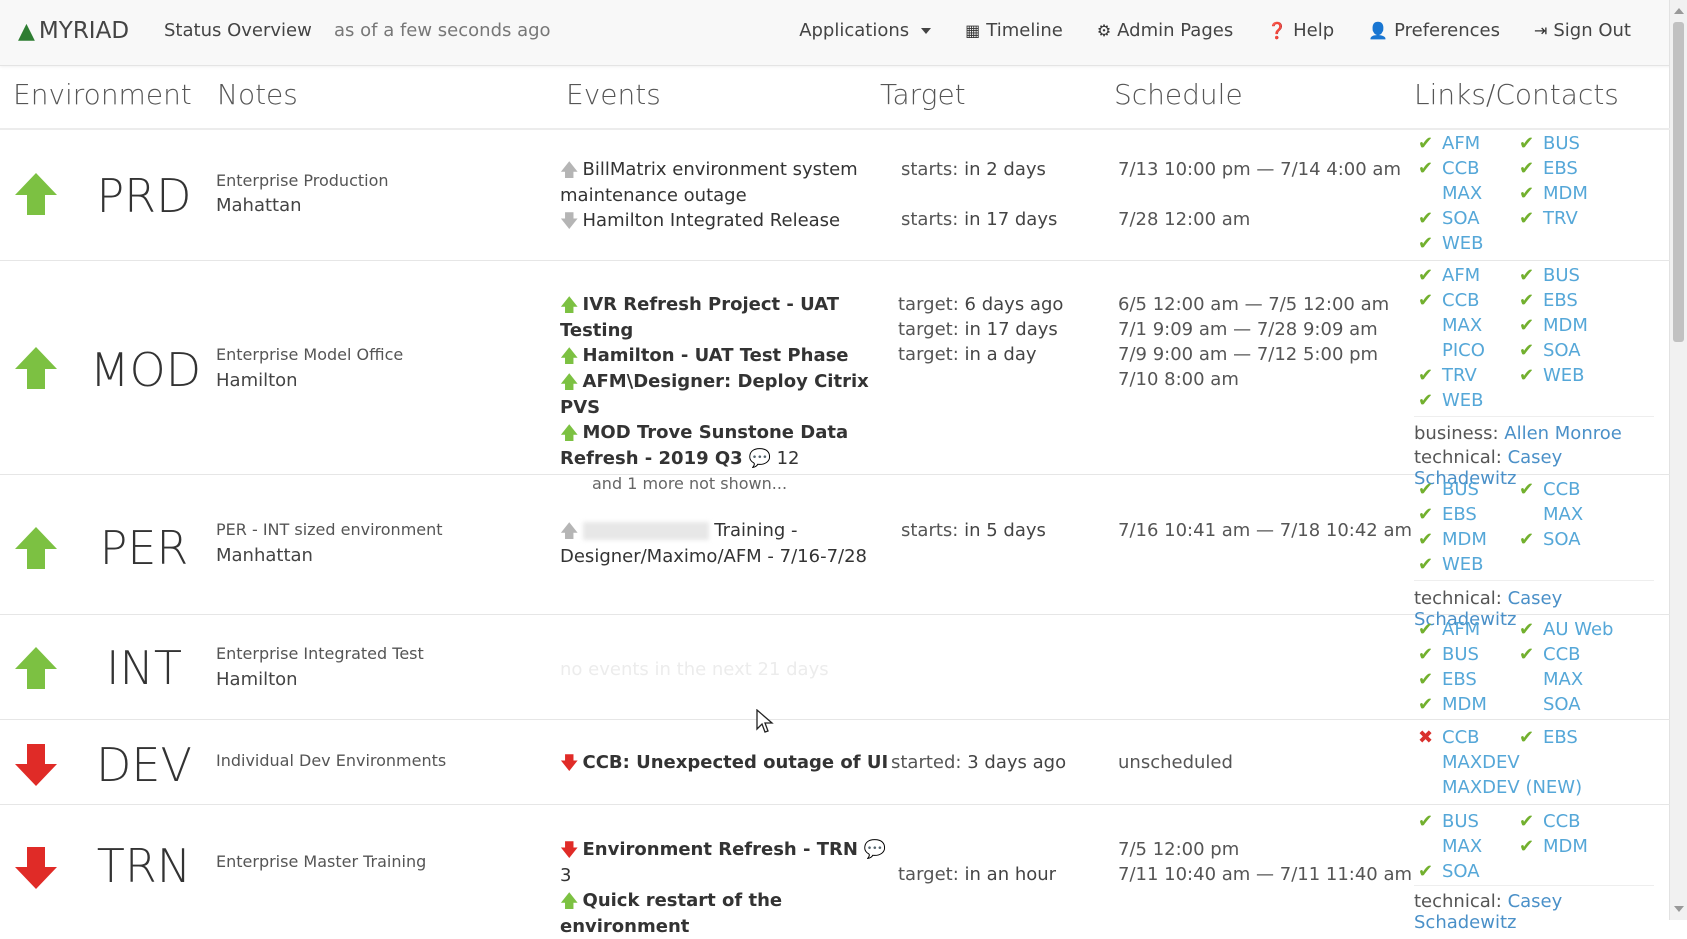  I want to click on scrollbar, so click(1678, 460).